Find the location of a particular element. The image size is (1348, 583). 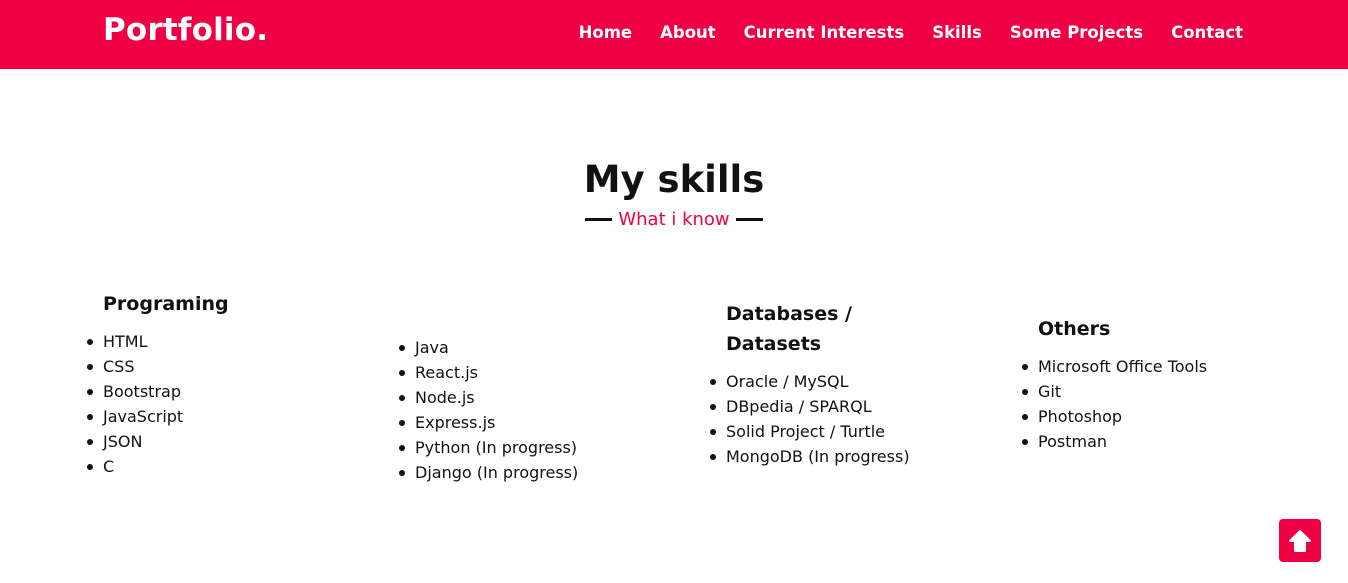

section-subtitle-row: What i know is located at coordinates (674, 219).